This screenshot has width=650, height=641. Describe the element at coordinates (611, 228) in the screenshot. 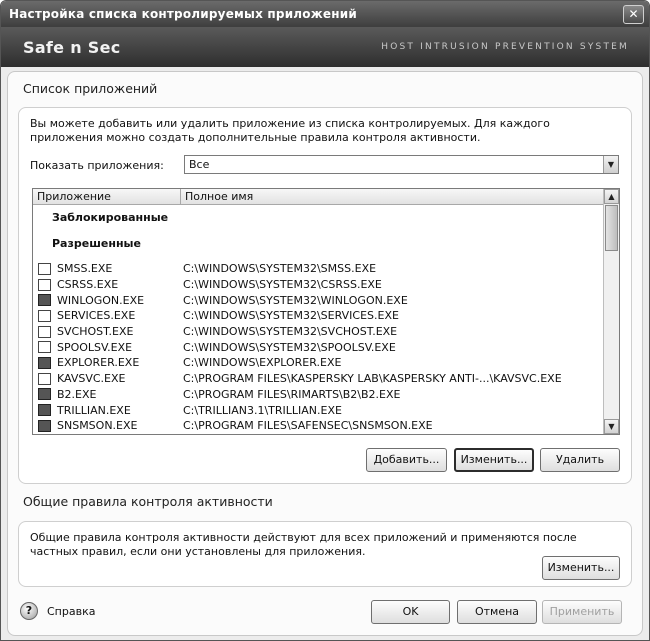

I see `scroll-thumb` at that location.